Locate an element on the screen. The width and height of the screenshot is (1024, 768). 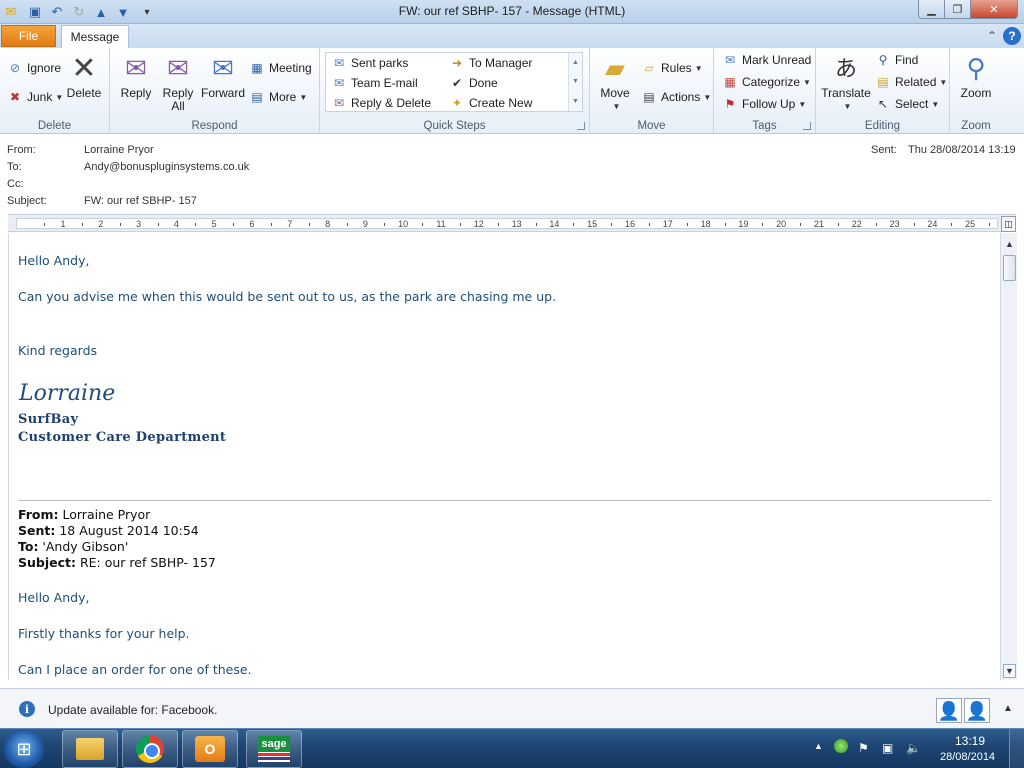
move-group-label: Move is located at coordinates (651, 126).